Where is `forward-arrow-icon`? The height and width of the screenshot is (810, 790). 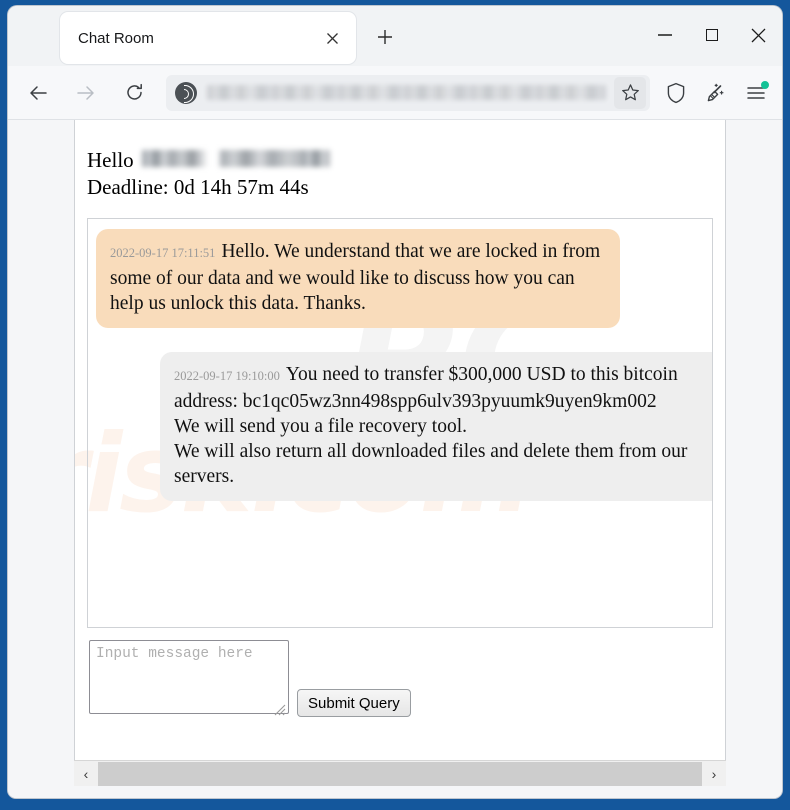 forward-arrow-icon is located at coordinates (86, 93).